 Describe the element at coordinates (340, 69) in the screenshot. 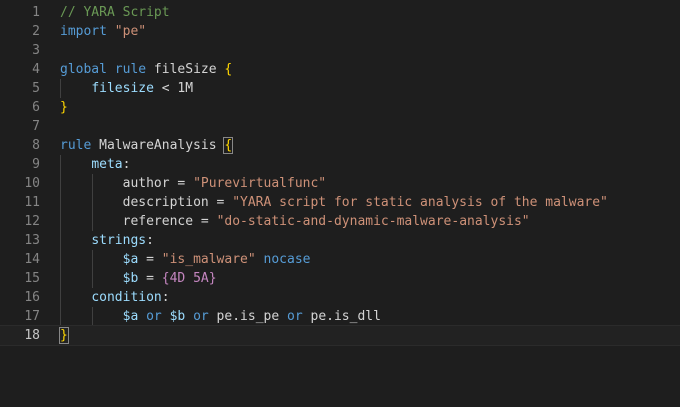

I see `code-line: 4 global rule fileSize {` at that location.